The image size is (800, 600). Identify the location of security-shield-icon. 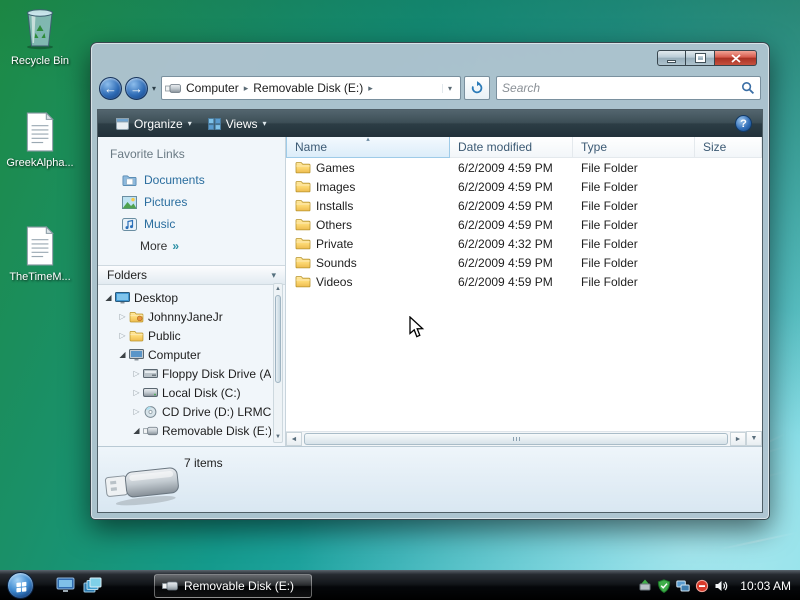
(664, 585).